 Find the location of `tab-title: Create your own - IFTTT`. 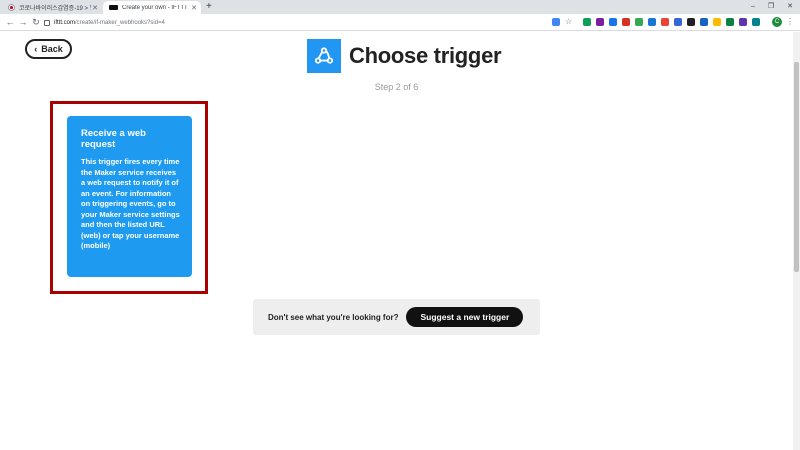

tab-title: Create your own - IFTTT is located at coordinates (155, 7).